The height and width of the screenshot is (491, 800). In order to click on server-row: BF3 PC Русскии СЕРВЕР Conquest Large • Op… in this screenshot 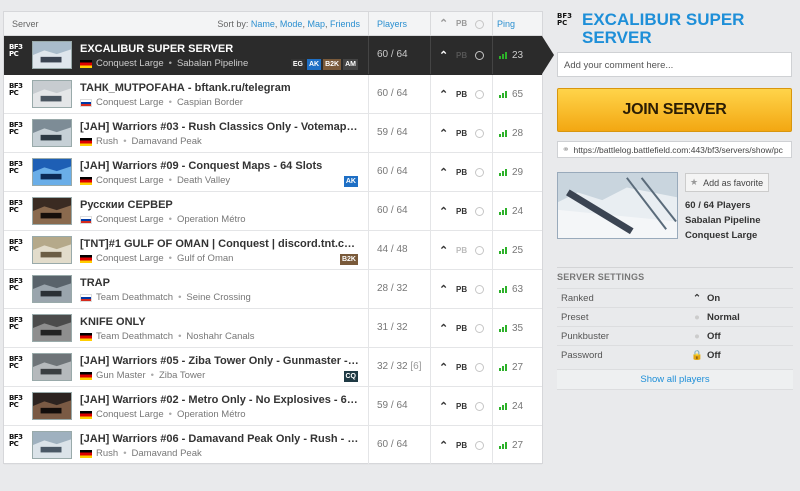, I will do `click(273, 211)`.